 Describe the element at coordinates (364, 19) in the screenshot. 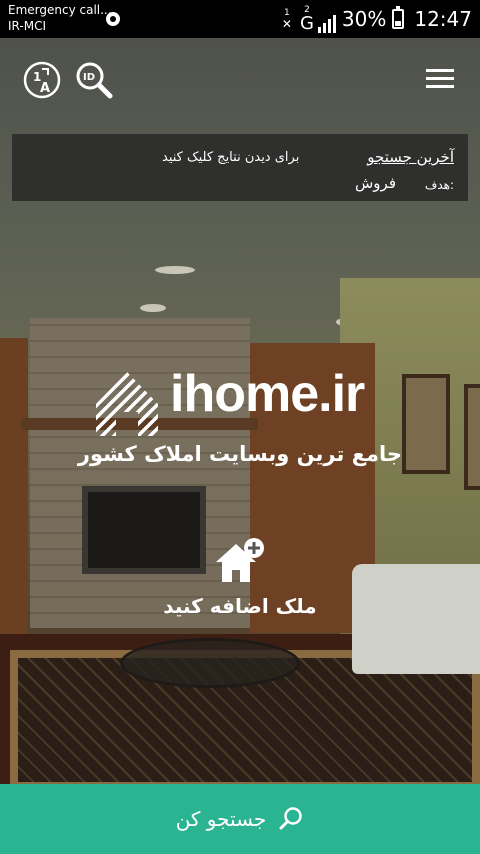

I see `battery-percent: 30%` at that location.